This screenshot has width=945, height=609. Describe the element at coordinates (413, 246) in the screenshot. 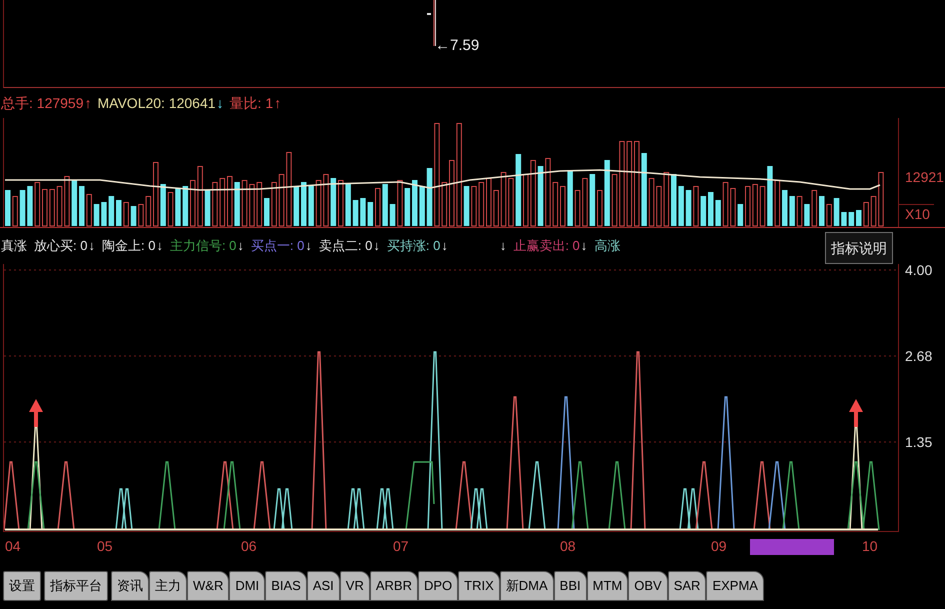

I see `legend-value: 买持涨: 0` at that location.